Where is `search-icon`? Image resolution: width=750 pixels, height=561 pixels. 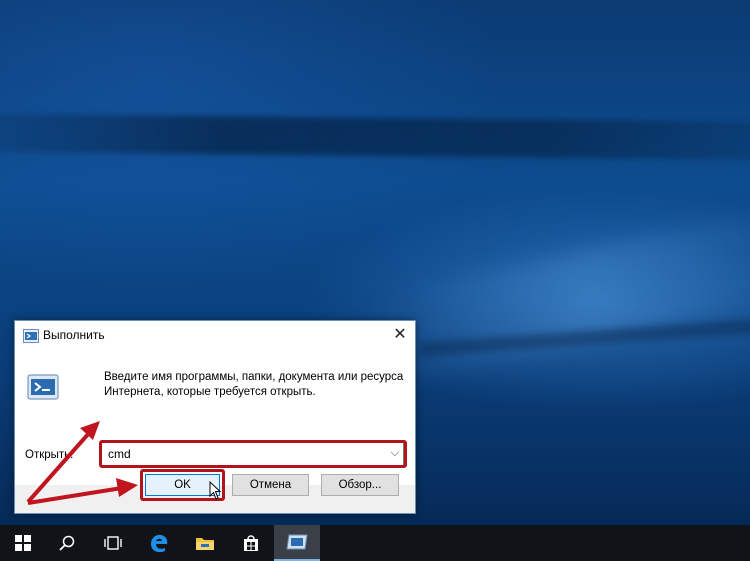
search-icon is located at coordinates (67, 543).